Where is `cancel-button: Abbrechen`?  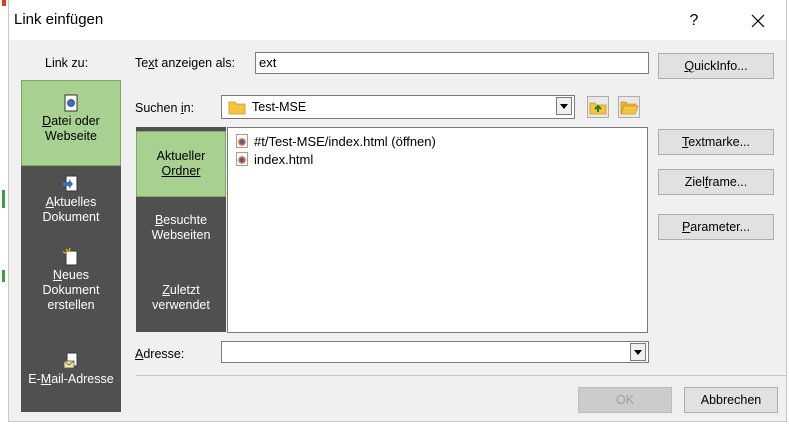 cancel-button: Abbrechen is located at coordinates (731, 400).